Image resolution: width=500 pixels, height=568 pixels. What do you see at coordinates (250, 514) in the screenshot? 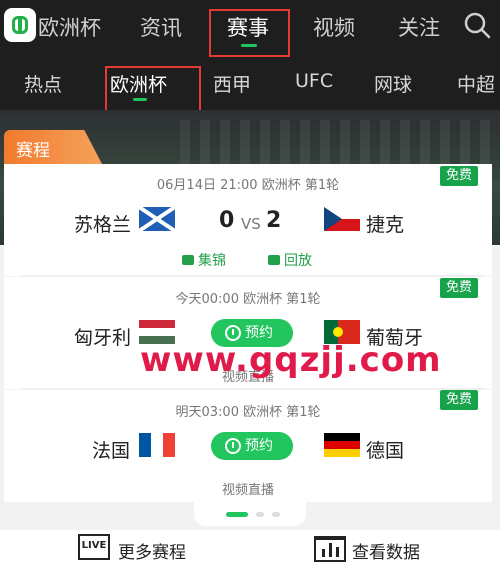
I see `carousel-pager` at bounding box center [250, 514].